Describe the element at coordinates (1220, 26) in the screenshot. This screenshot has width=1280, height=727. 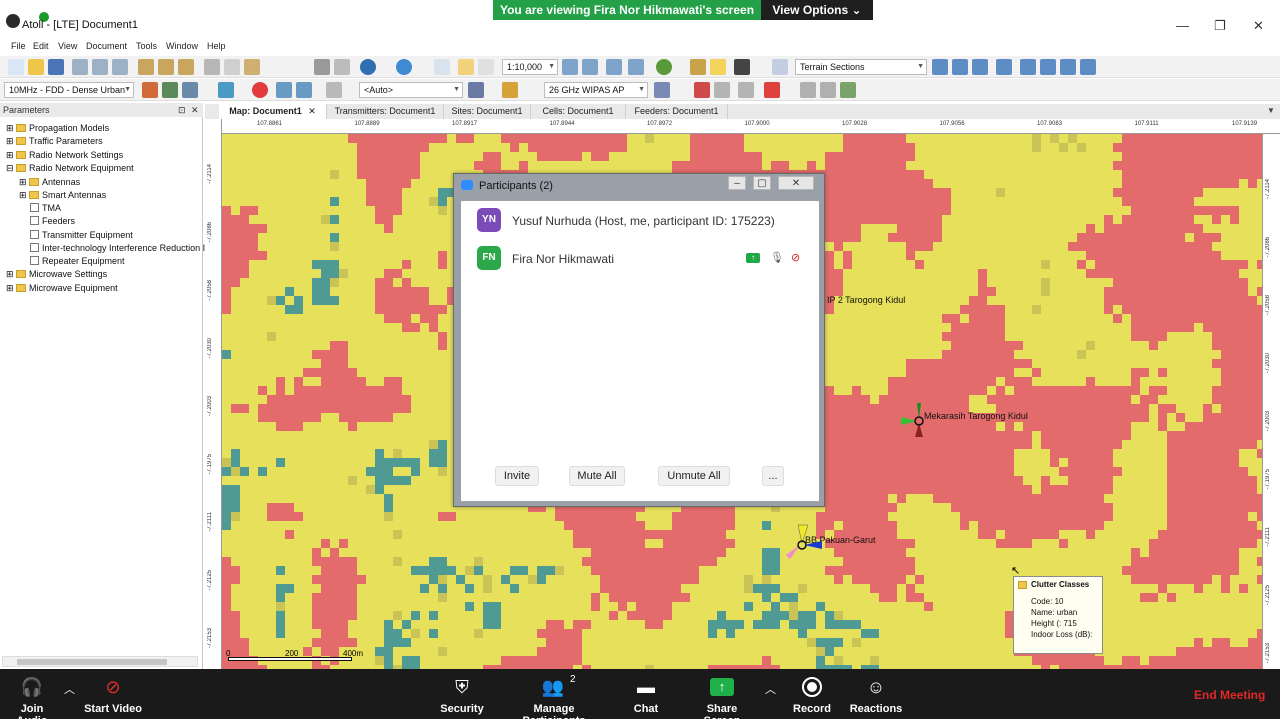
I see `restore-button: ❐` at that location.